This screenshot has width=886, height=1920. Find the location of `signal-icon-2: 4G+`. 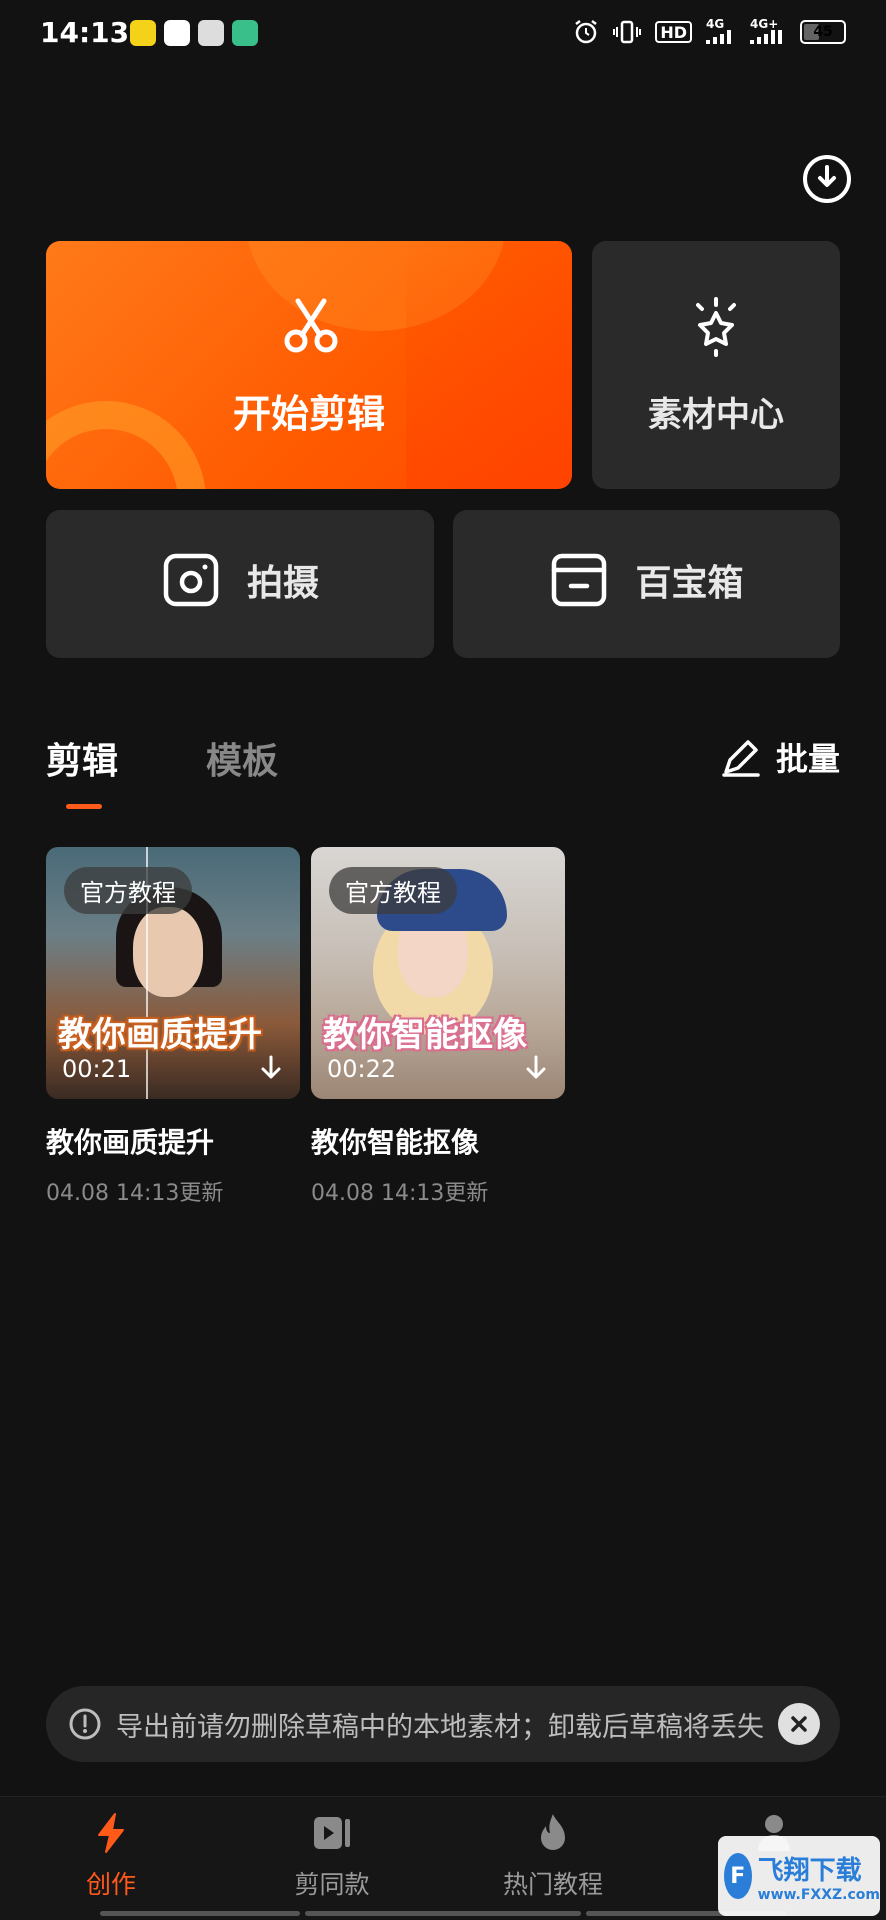

signal-icon-2: 4G+ is located at coordinates (768, 32).